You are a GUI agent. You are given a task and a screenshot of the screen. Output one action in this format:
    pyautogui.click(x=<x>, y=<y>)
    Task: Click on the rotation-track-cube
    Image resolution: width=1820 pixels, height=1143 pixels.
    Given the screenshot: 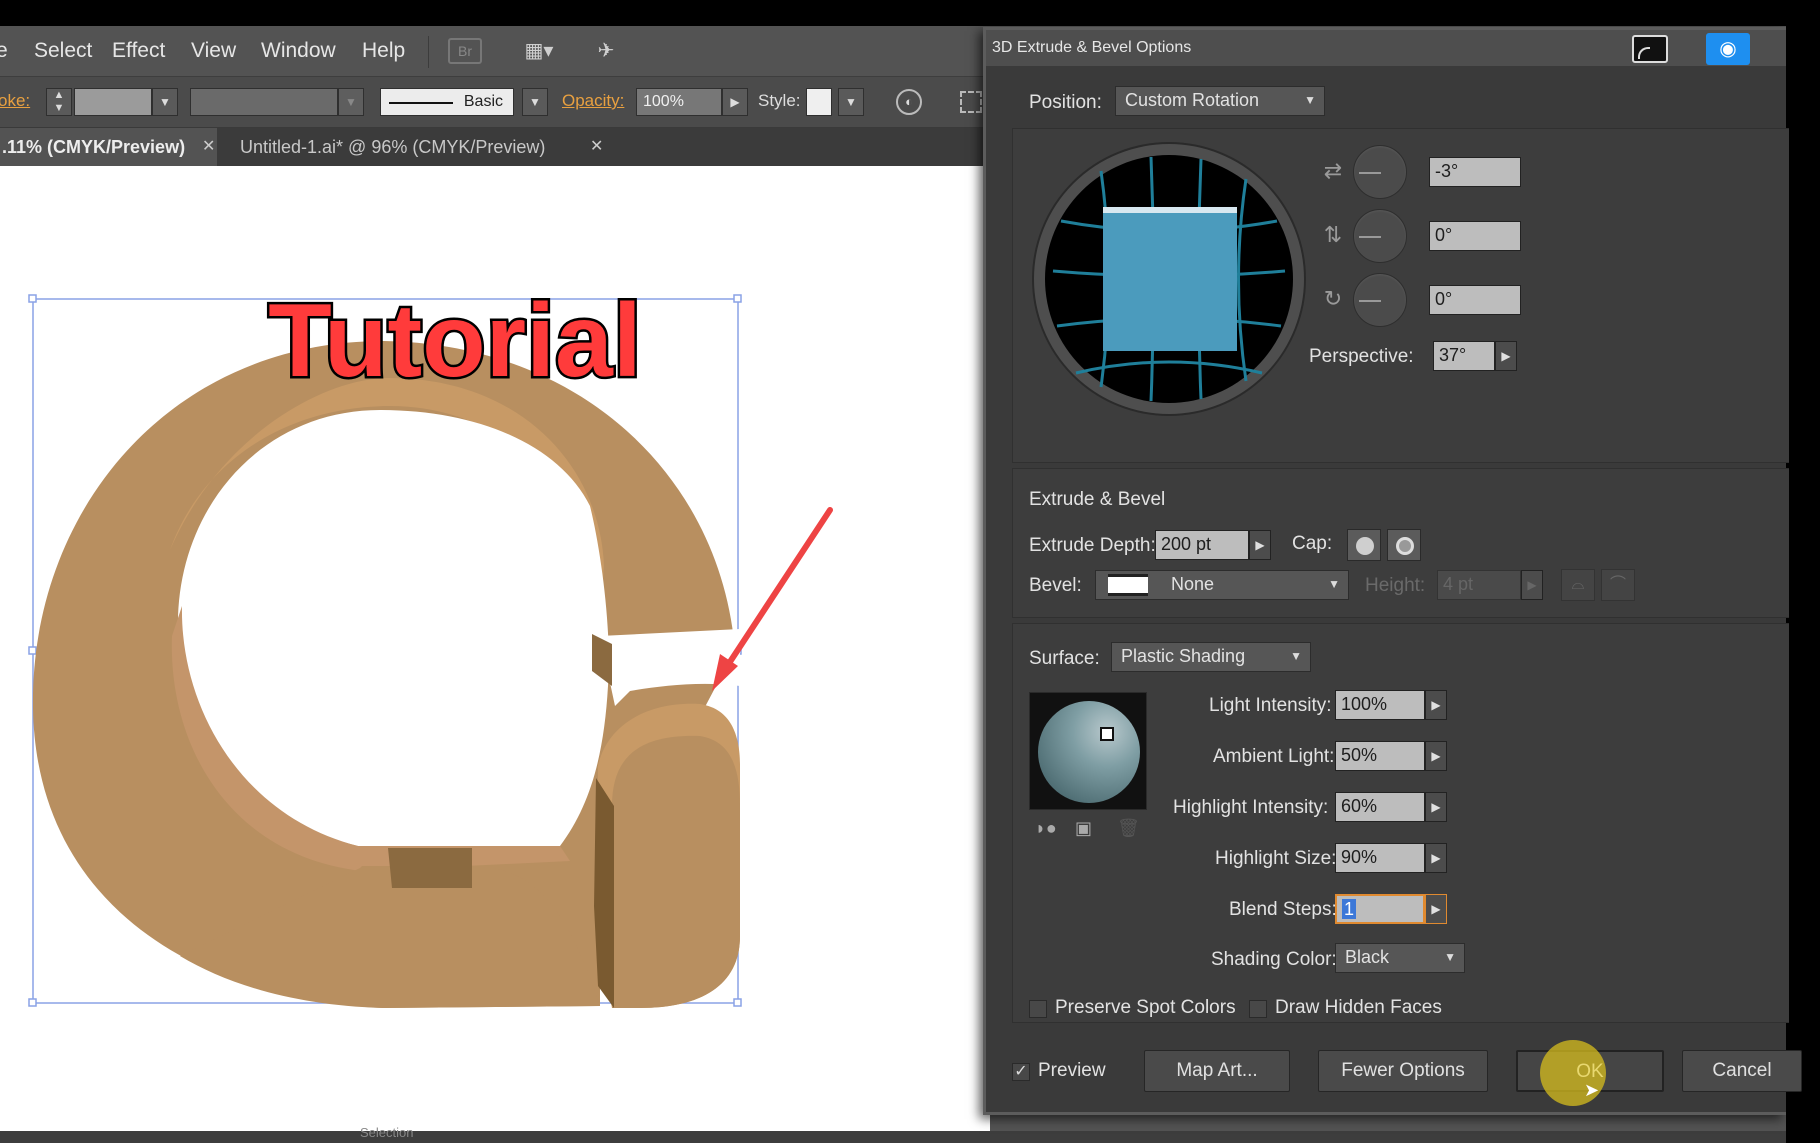 What is the action you would take?
    pyautogui.click(x=1169, y=279)
    